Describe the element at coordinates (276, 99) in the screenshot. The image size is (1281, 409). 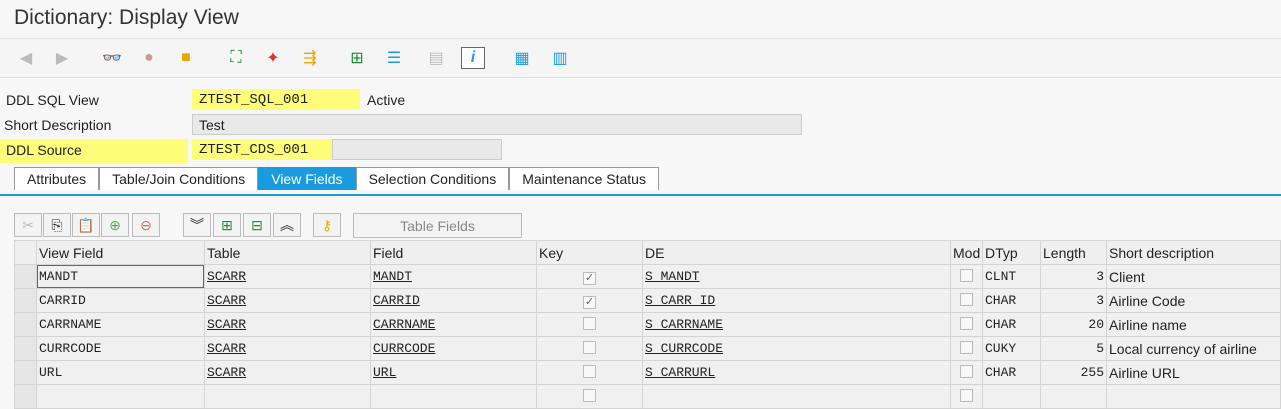
I see `ddl-sql-view-field: ZTEST_SQL_001` at that location.